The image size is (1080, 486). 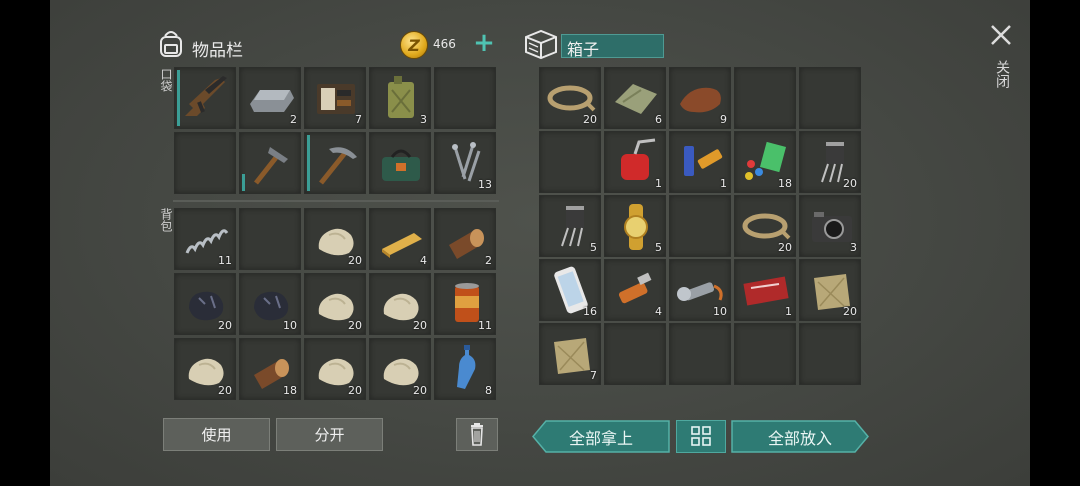 I want to click on inventory.backpack-slot: 8, so click(x=465, y=369).